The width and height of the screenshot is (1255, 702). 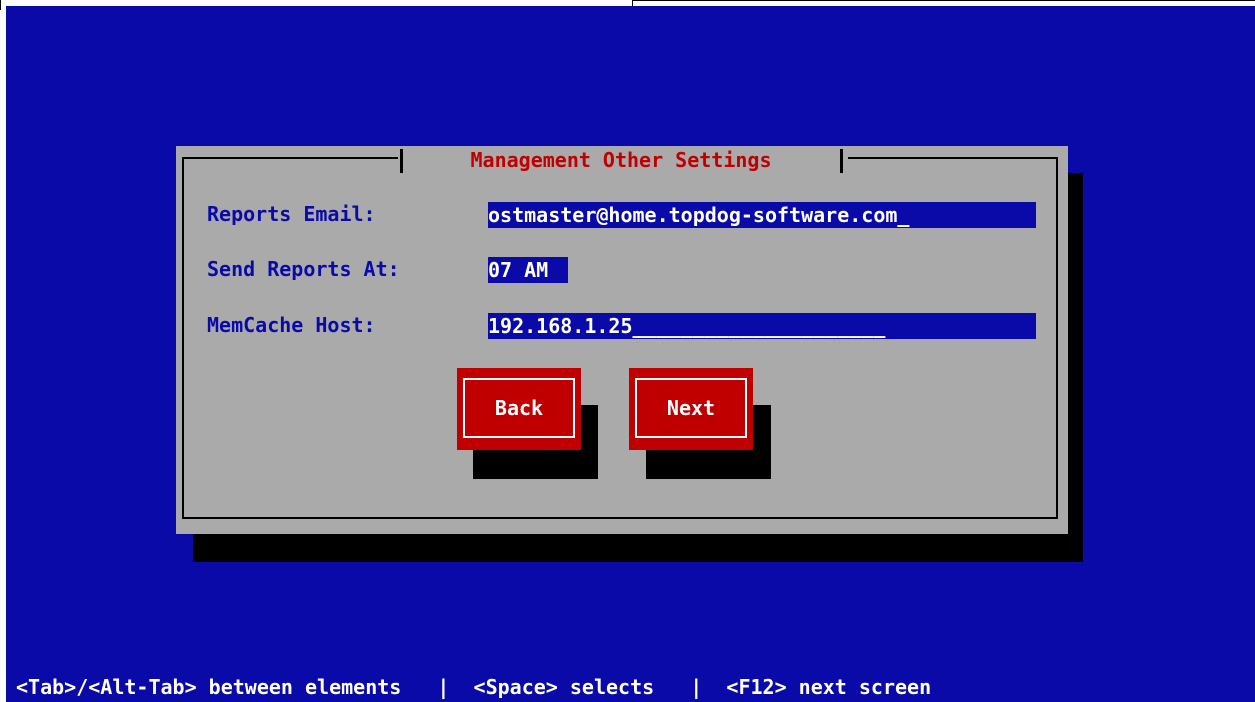 I want to click on title-left-bar, so click(x=401, y=161).